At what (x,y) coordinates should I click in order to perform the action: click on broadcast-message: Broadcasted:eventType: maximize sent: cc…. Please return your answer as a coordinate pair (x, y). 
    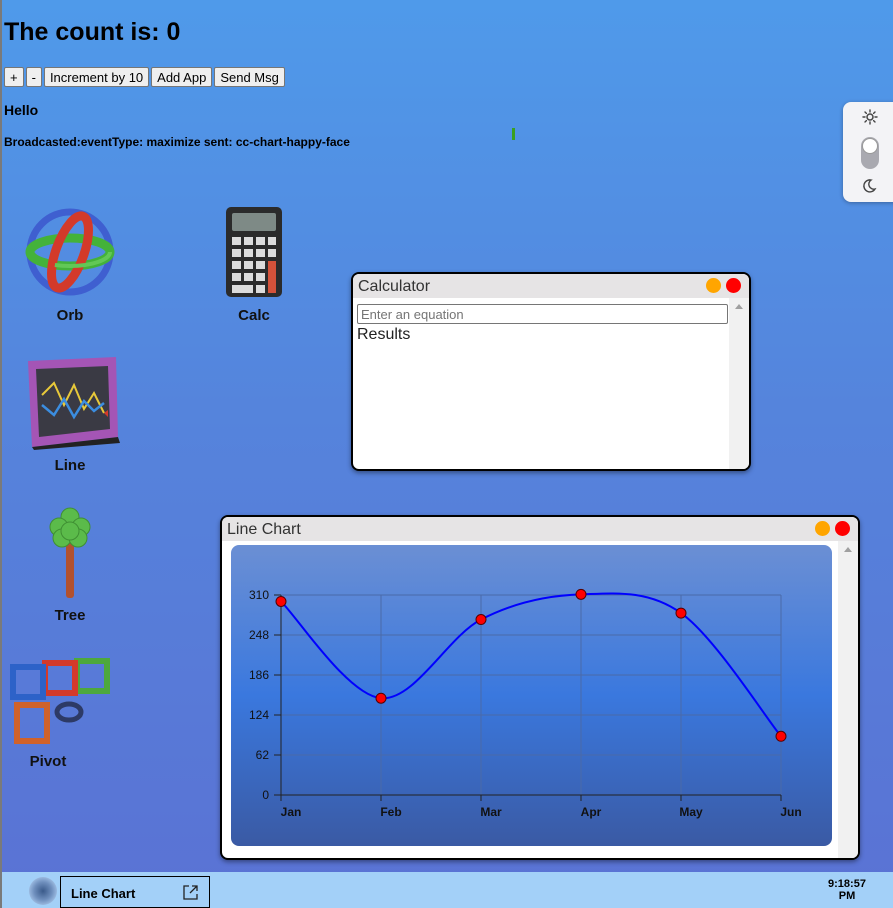
    Looking at the image, I should click on (177, 142).